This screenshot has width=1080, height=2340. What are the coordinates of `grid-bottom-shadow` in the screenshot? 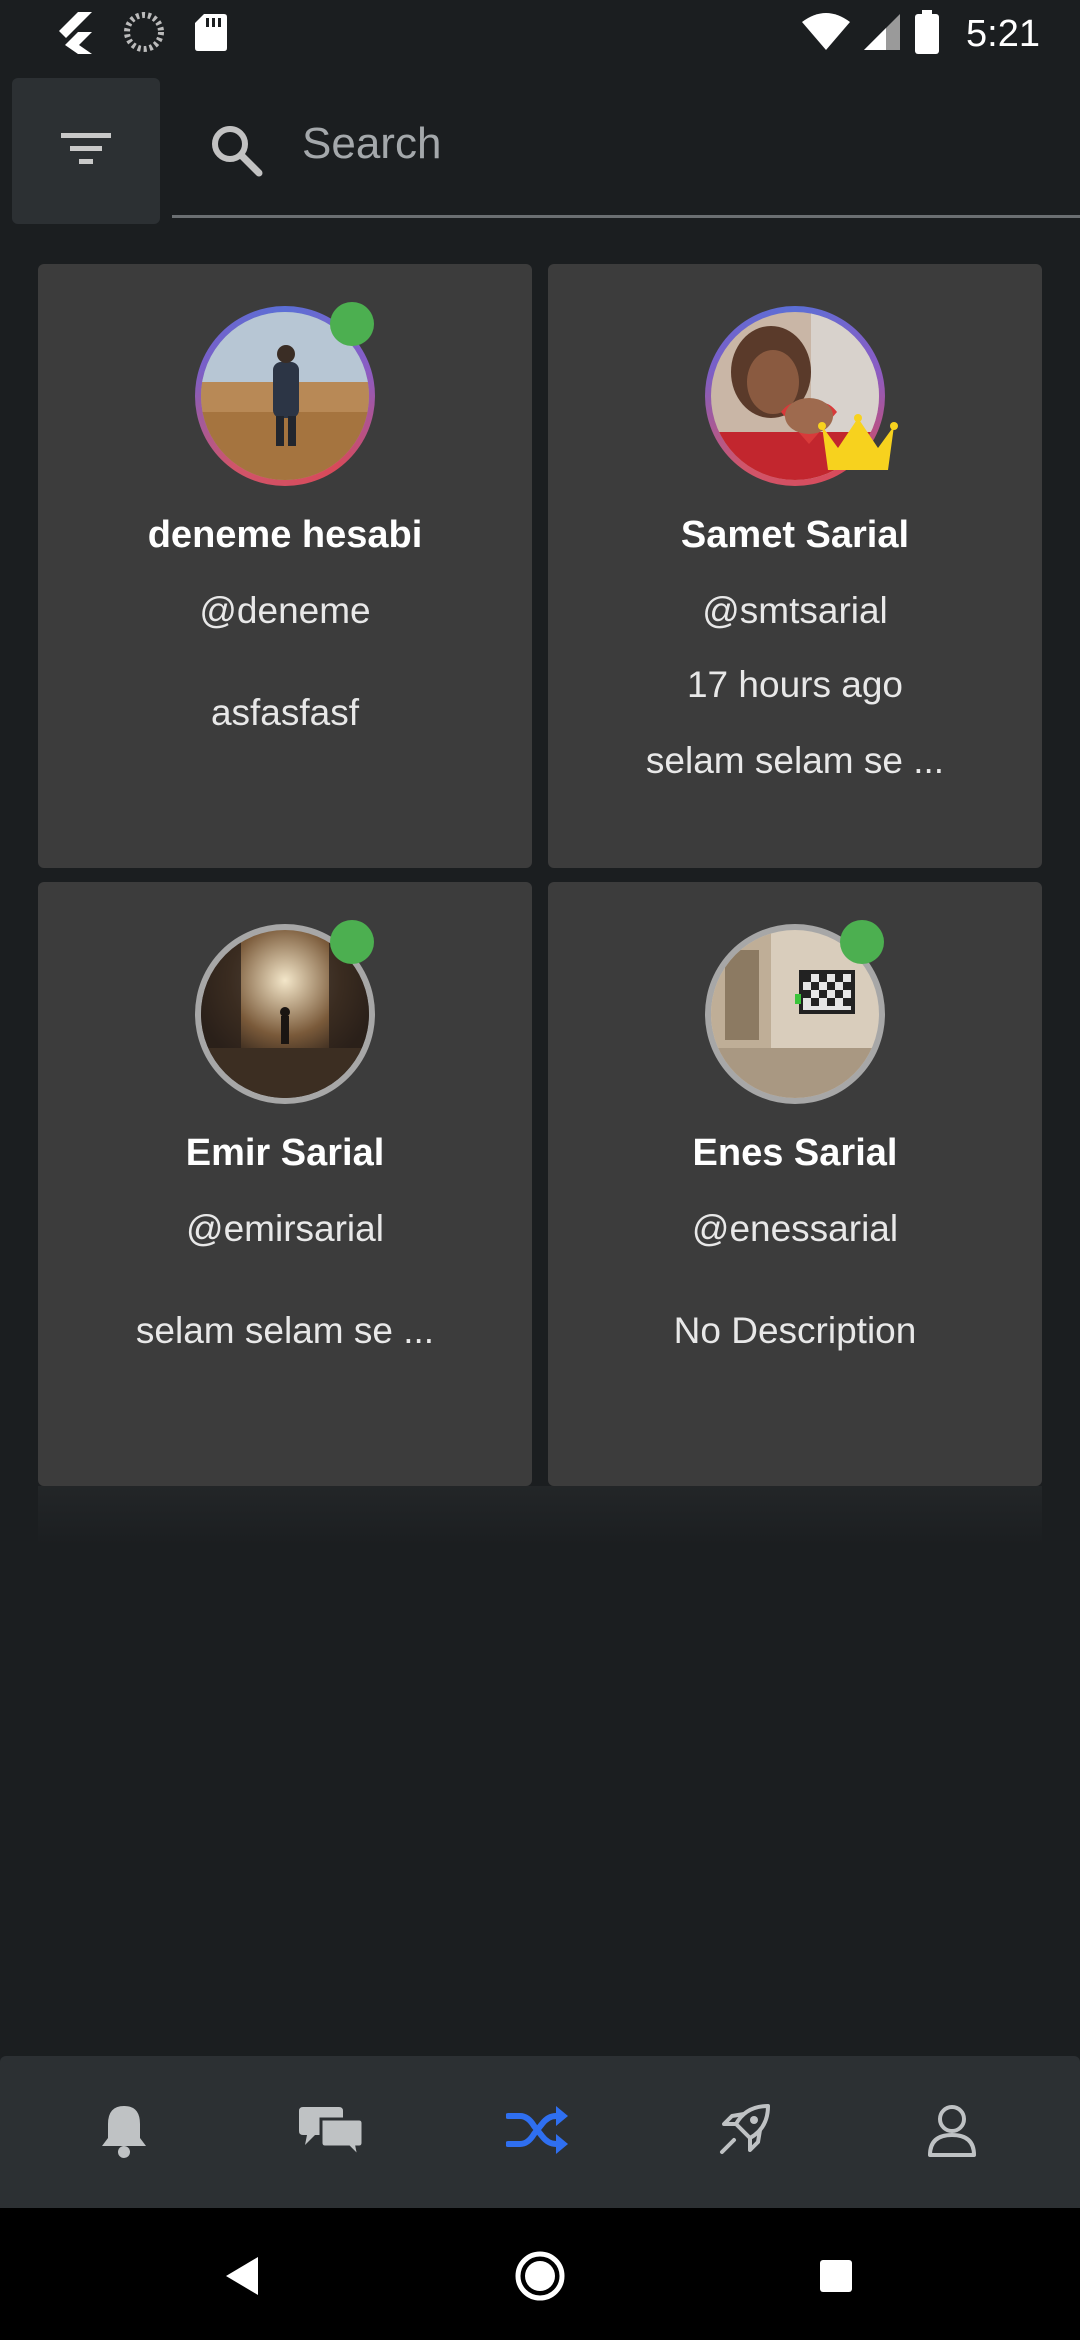 It's located at (540, 1516).